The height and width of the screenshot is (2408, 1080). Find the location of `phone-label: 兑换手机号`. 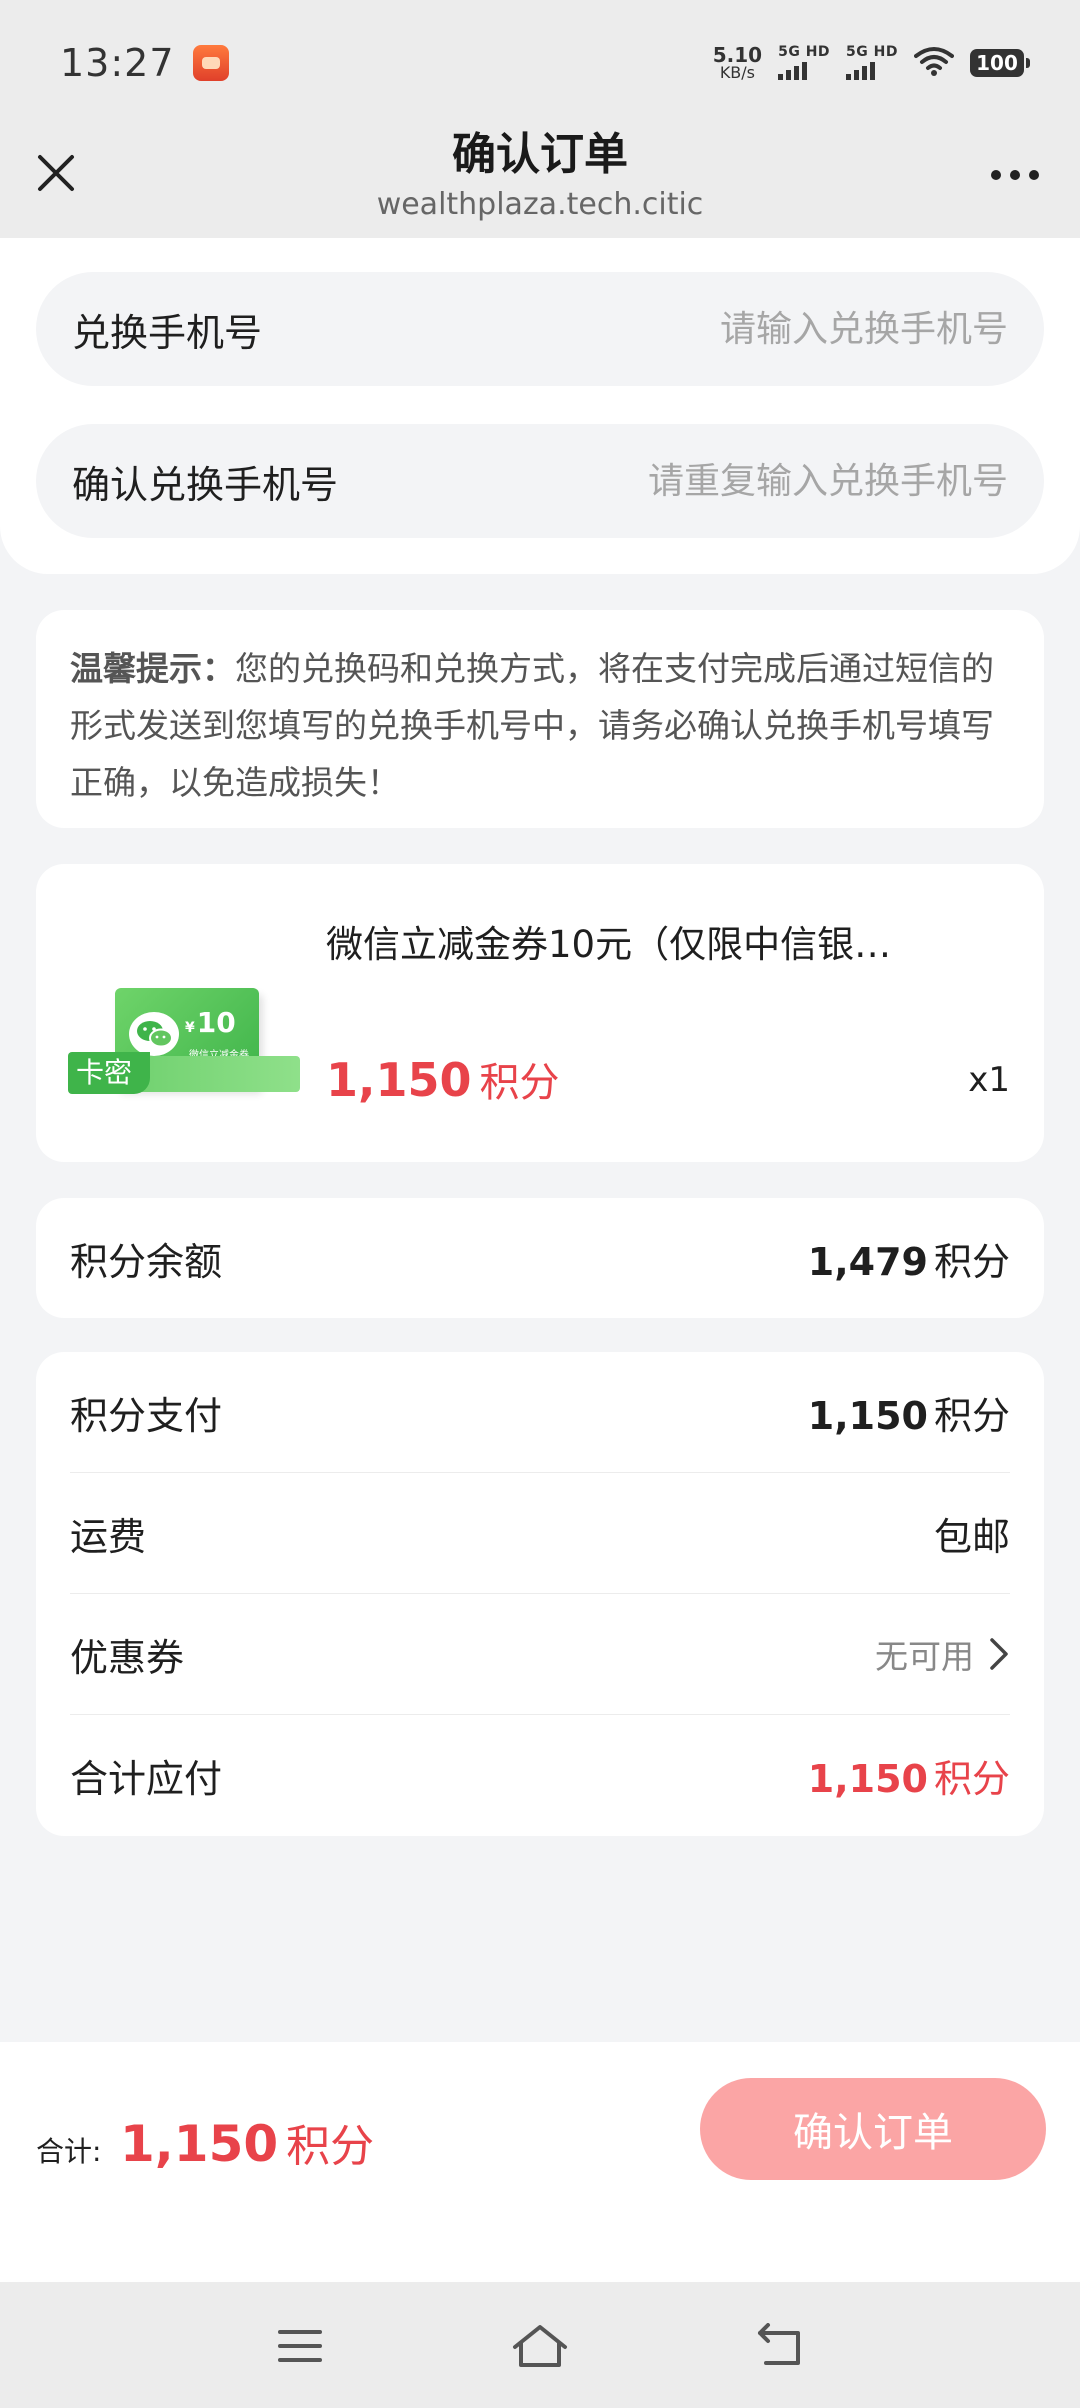

phone-label: 兑换手机号 is located at coordinates (167, 332).